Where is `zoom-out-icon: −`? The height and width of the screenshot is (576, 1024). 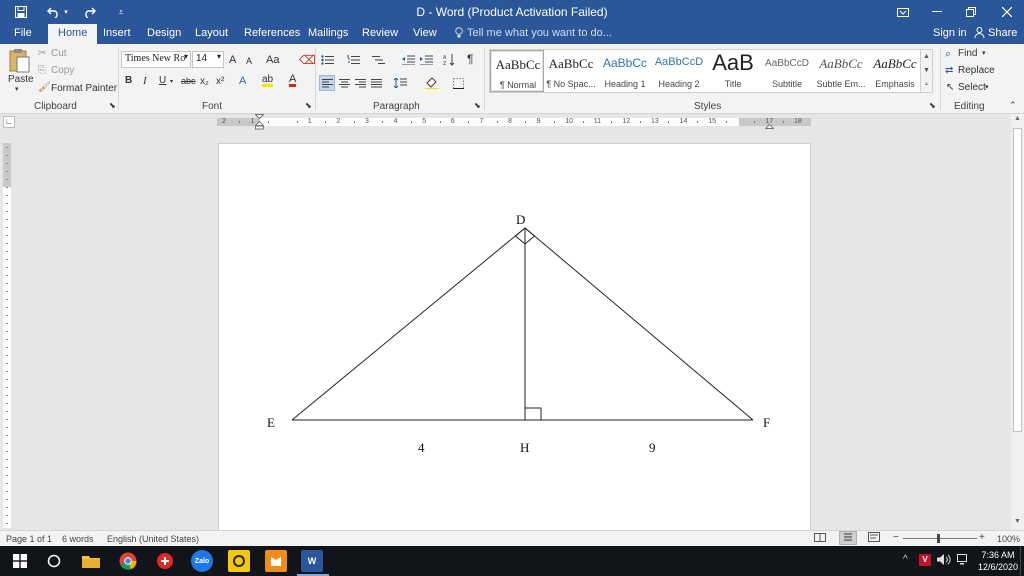
zoom-out-icon: − is located at coordinates (896, 537).